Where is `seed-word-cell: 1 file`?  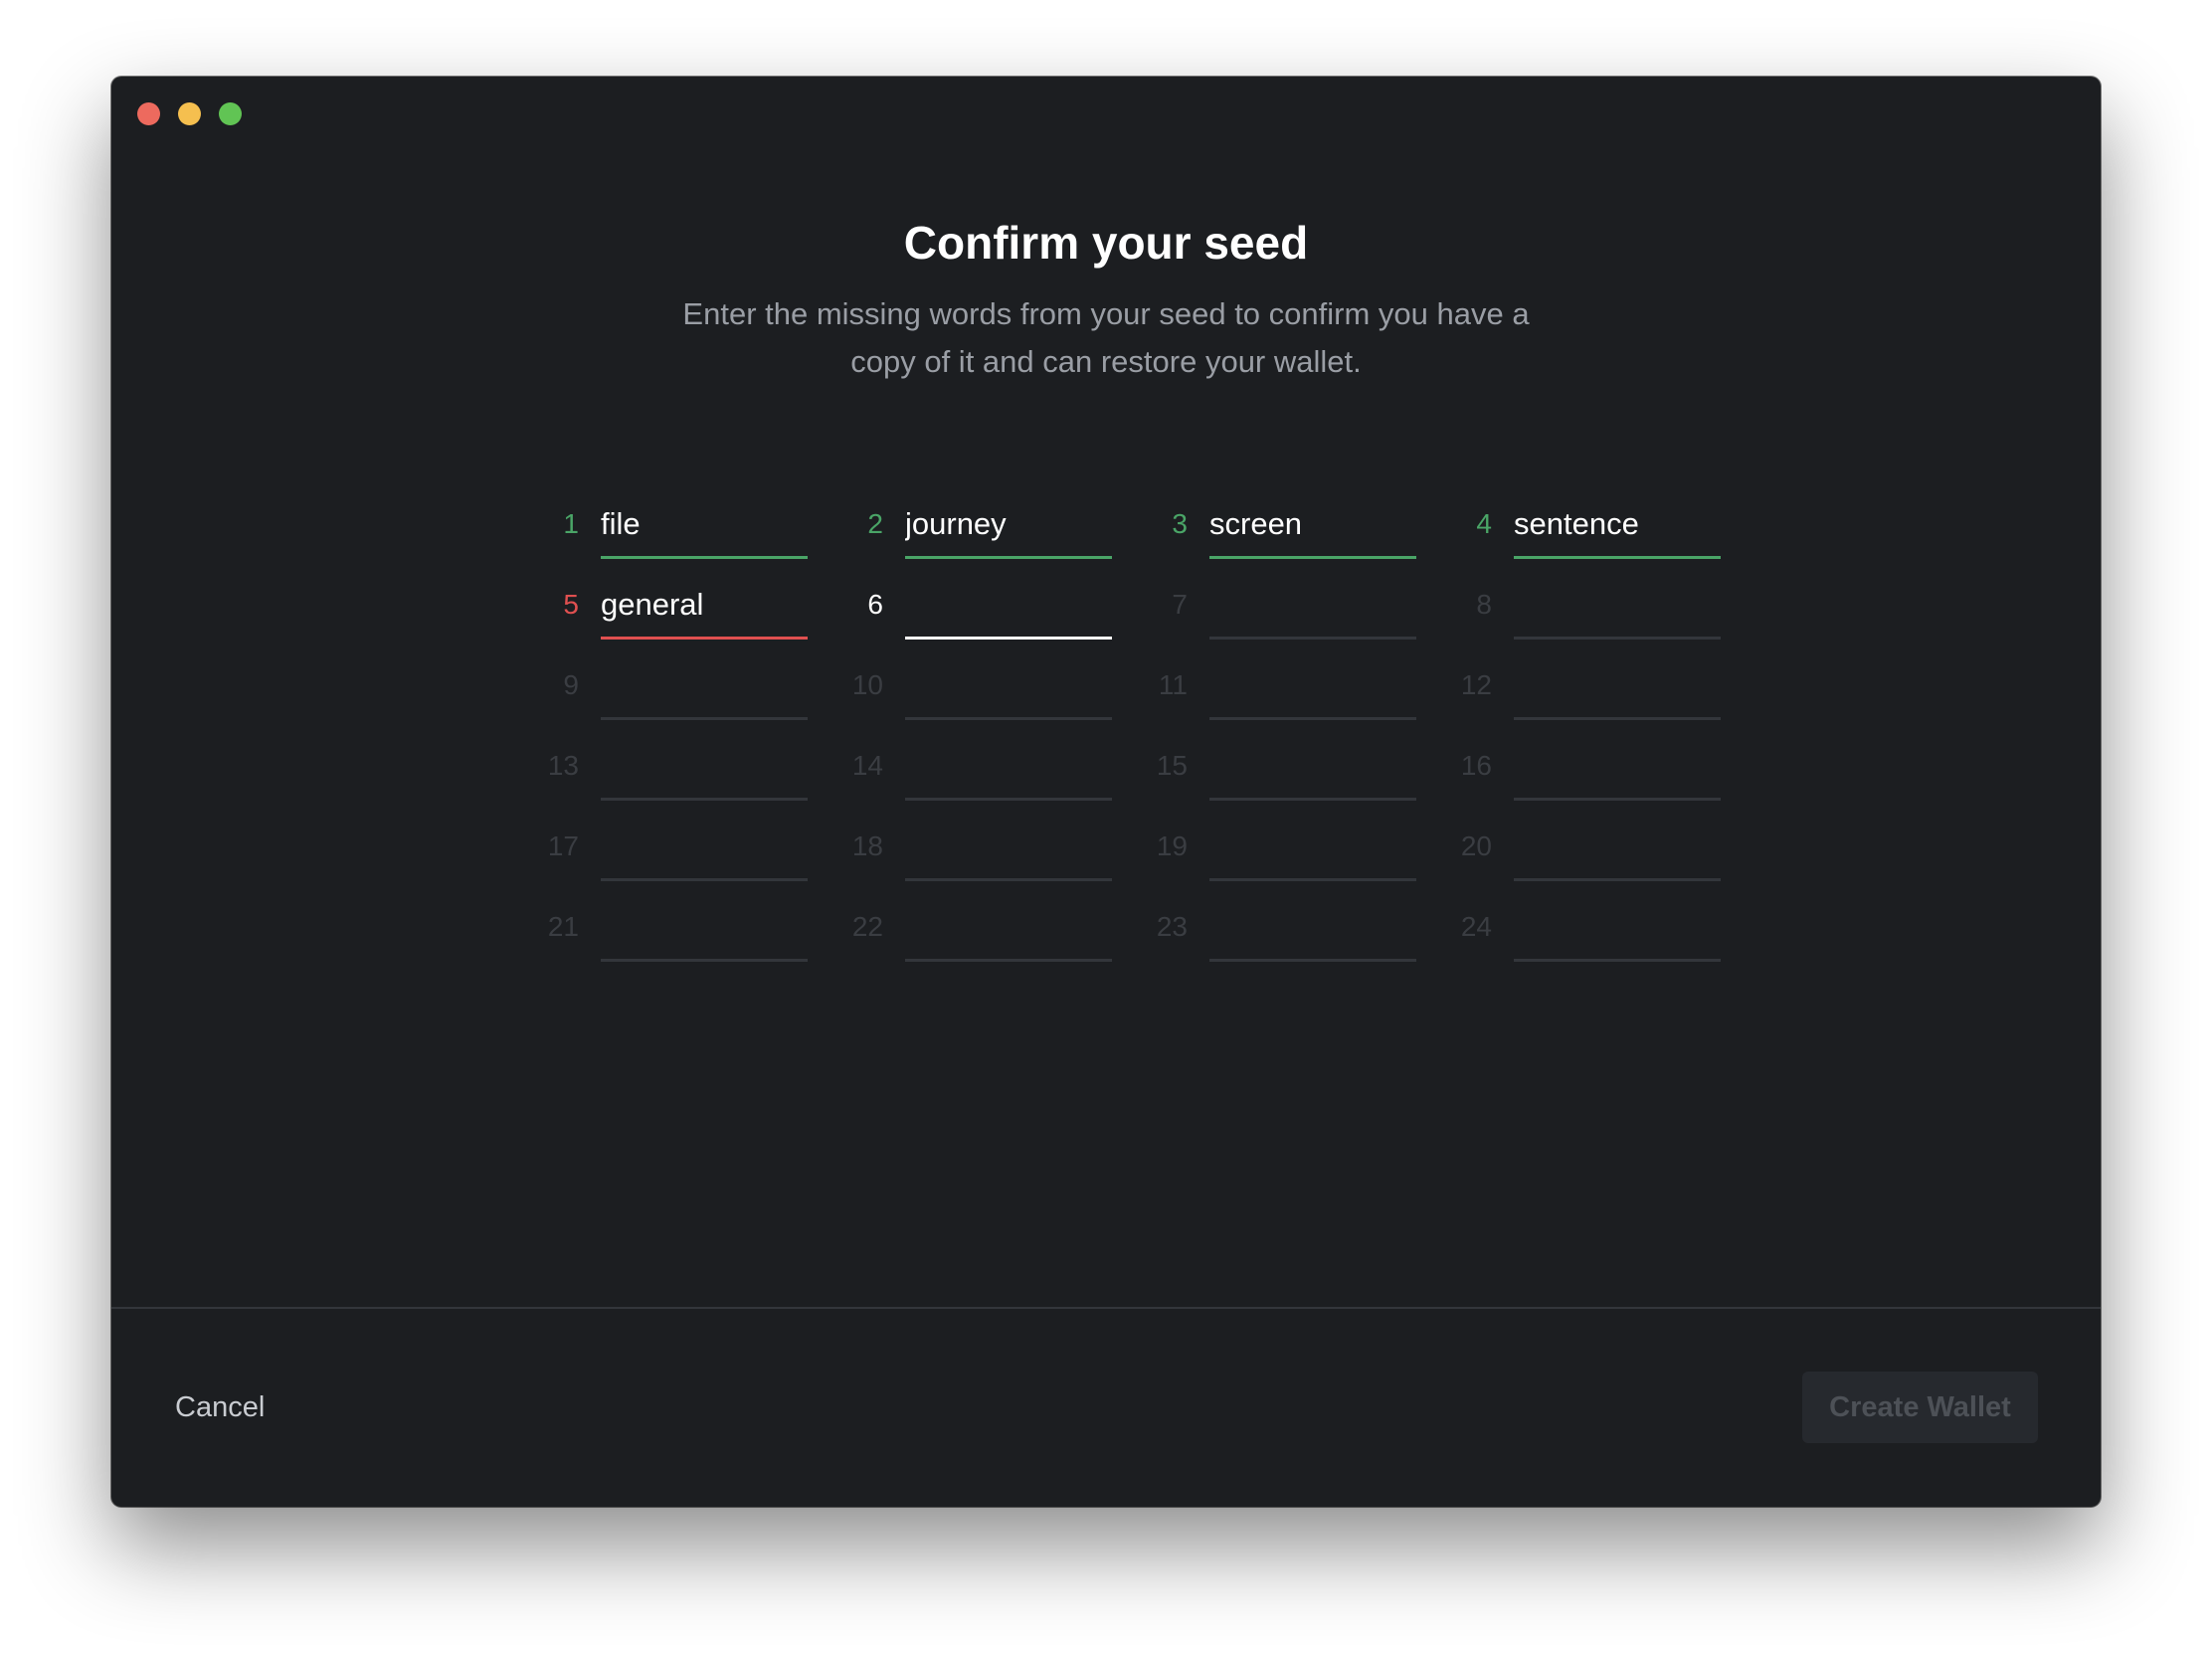
seed-word-cell: 1 file is located at coordinates (663, 527).